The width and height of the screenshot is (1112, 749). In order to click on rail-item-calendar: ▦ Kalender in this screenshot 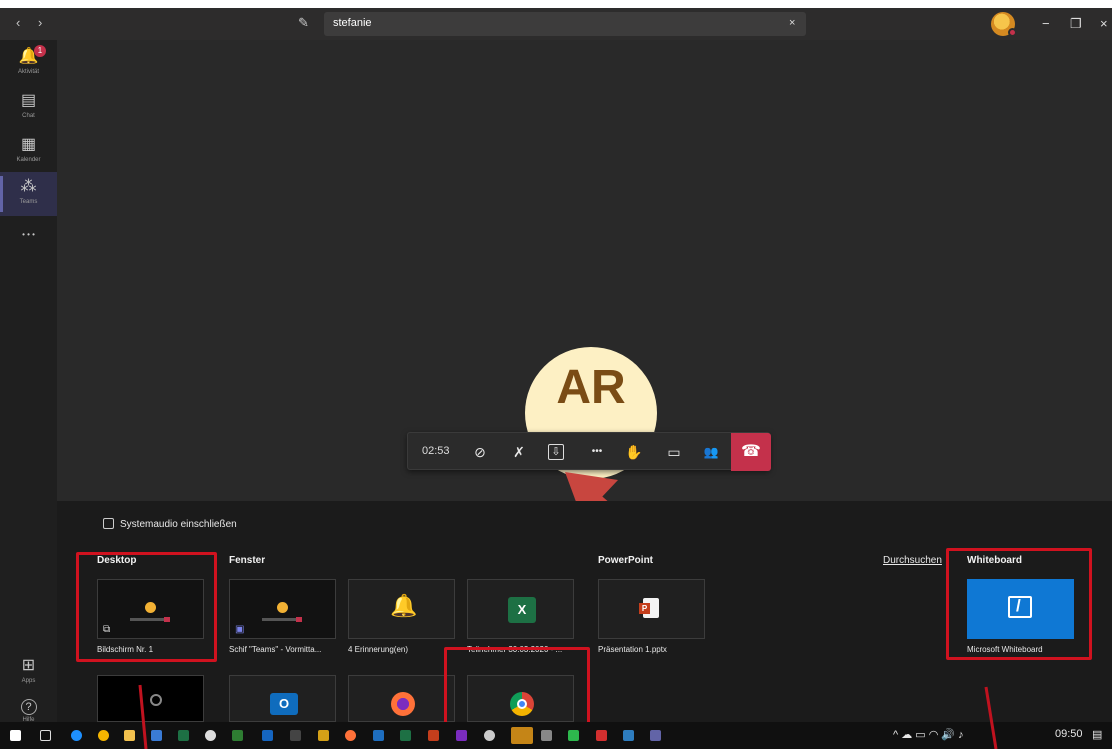, I will do `click(28, 152)`.